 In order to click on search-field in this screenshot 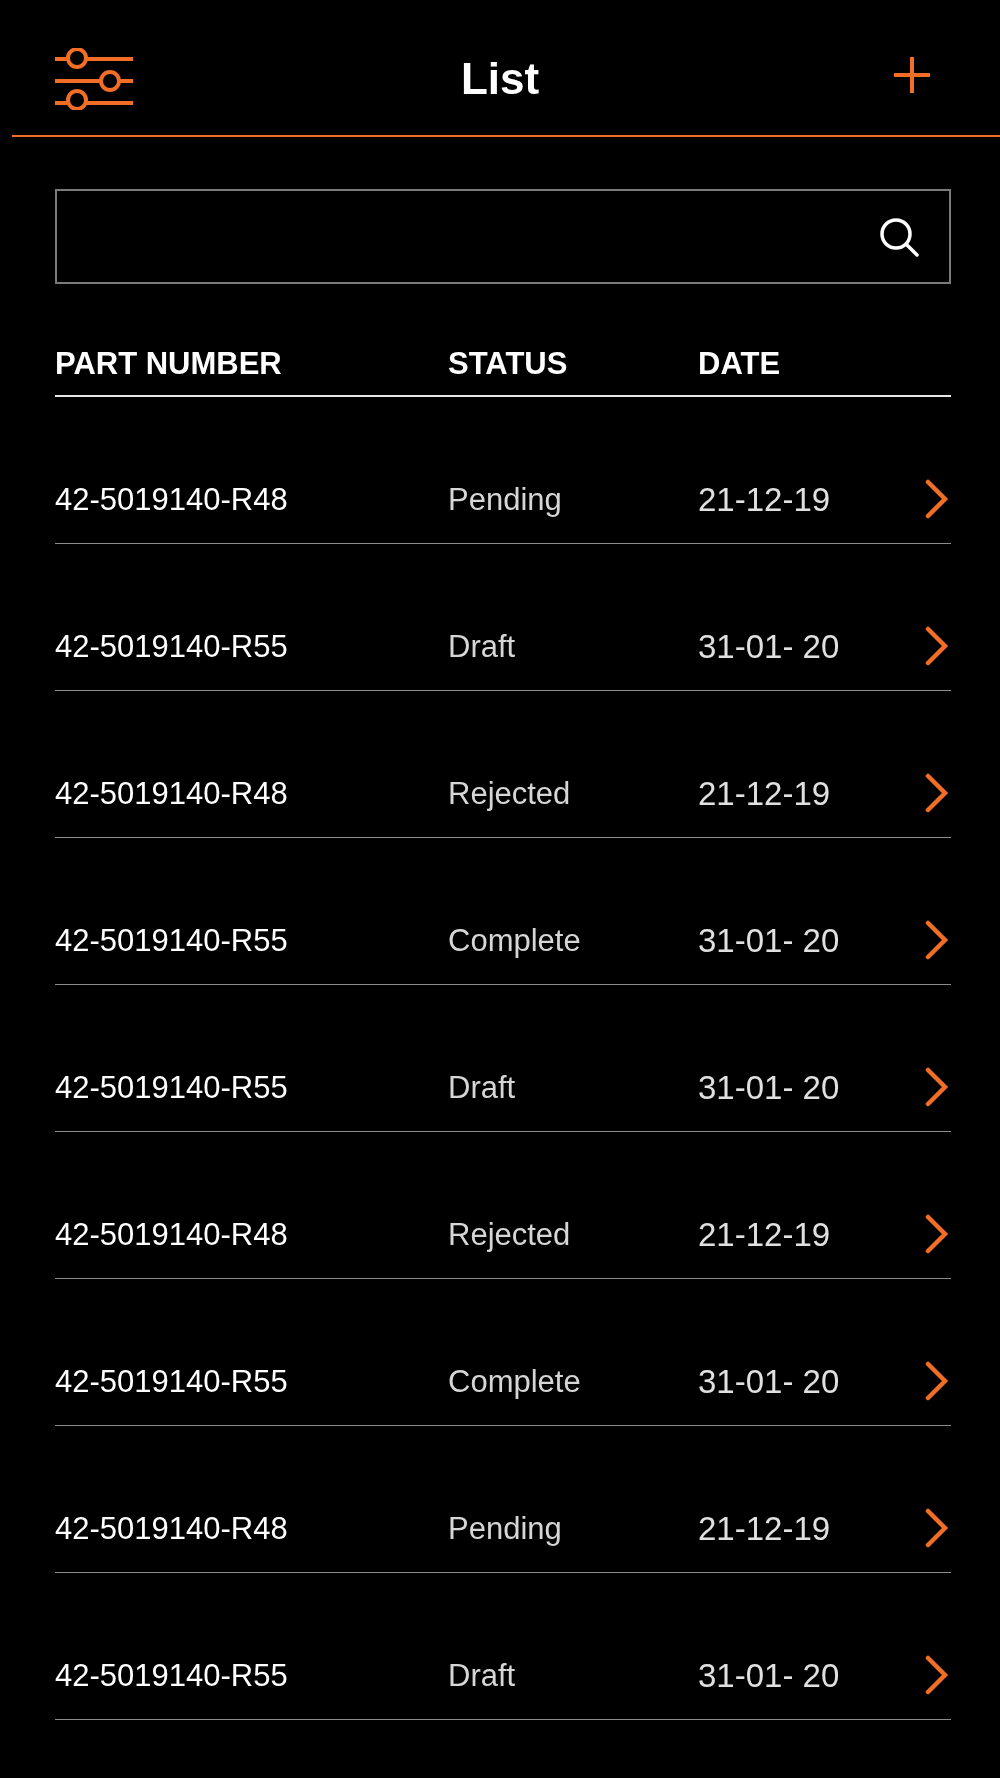, I will do `click(503, 236)`.